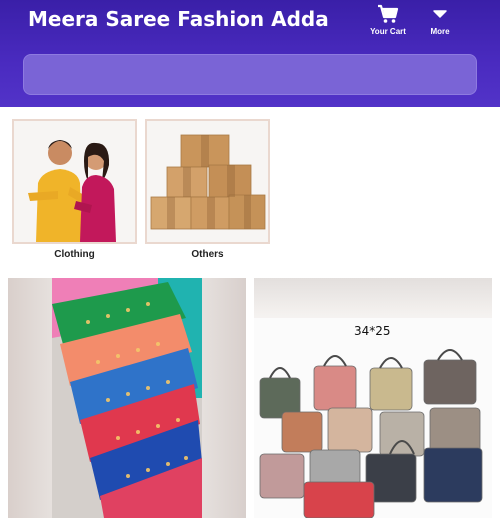 The height and width of the screenshot is (518, 500). What do you see at coordinates (388, 31) in the screenshot?
I see `cart-label: Your Cart` at bounding box center [388, 31].